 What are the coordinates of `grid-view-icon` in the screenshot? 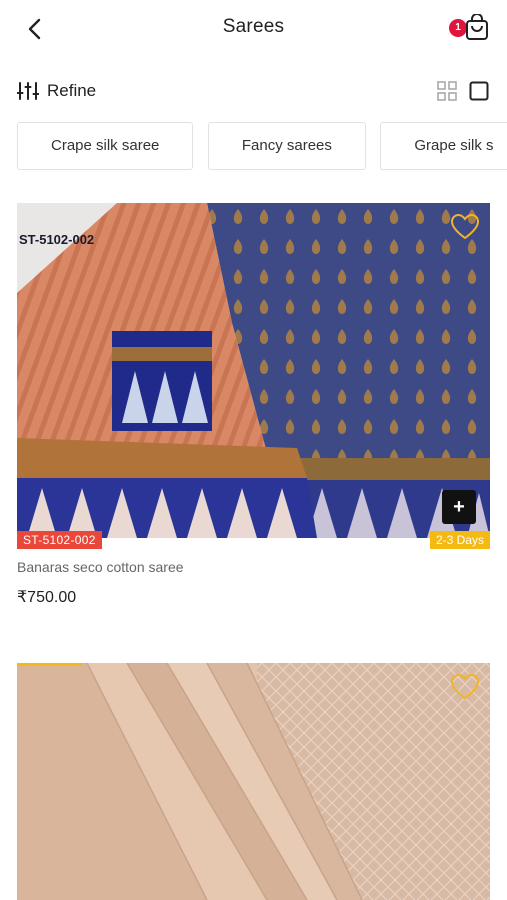 It's located at (447, 91).